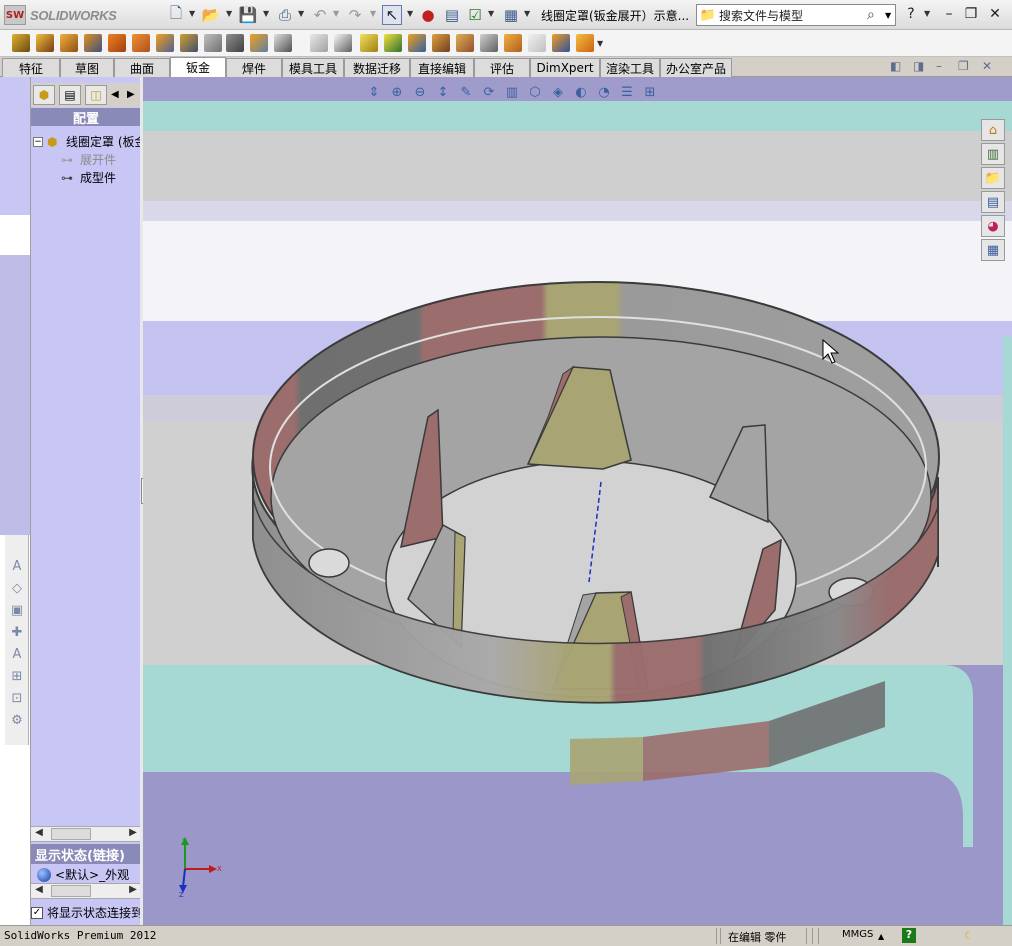 The image size is (1012, 946). I want to click on fold-icon, so click(213, 43).